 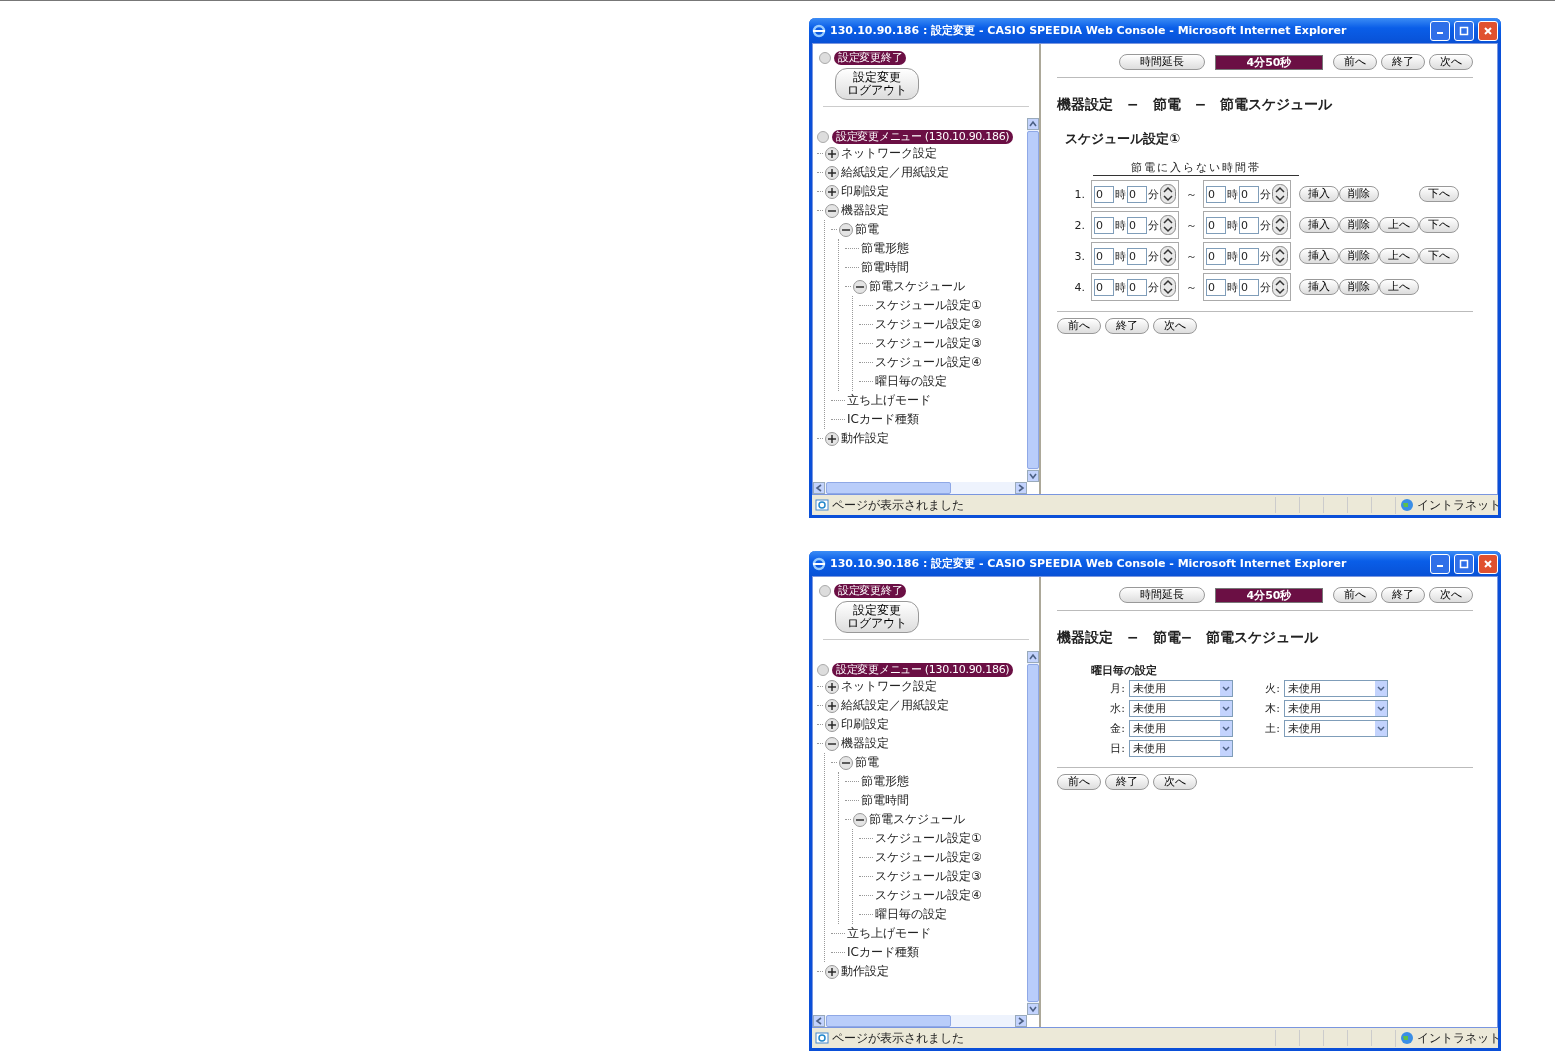 I want to click on vertical-scrollbar, so click(x=1033, y=833).